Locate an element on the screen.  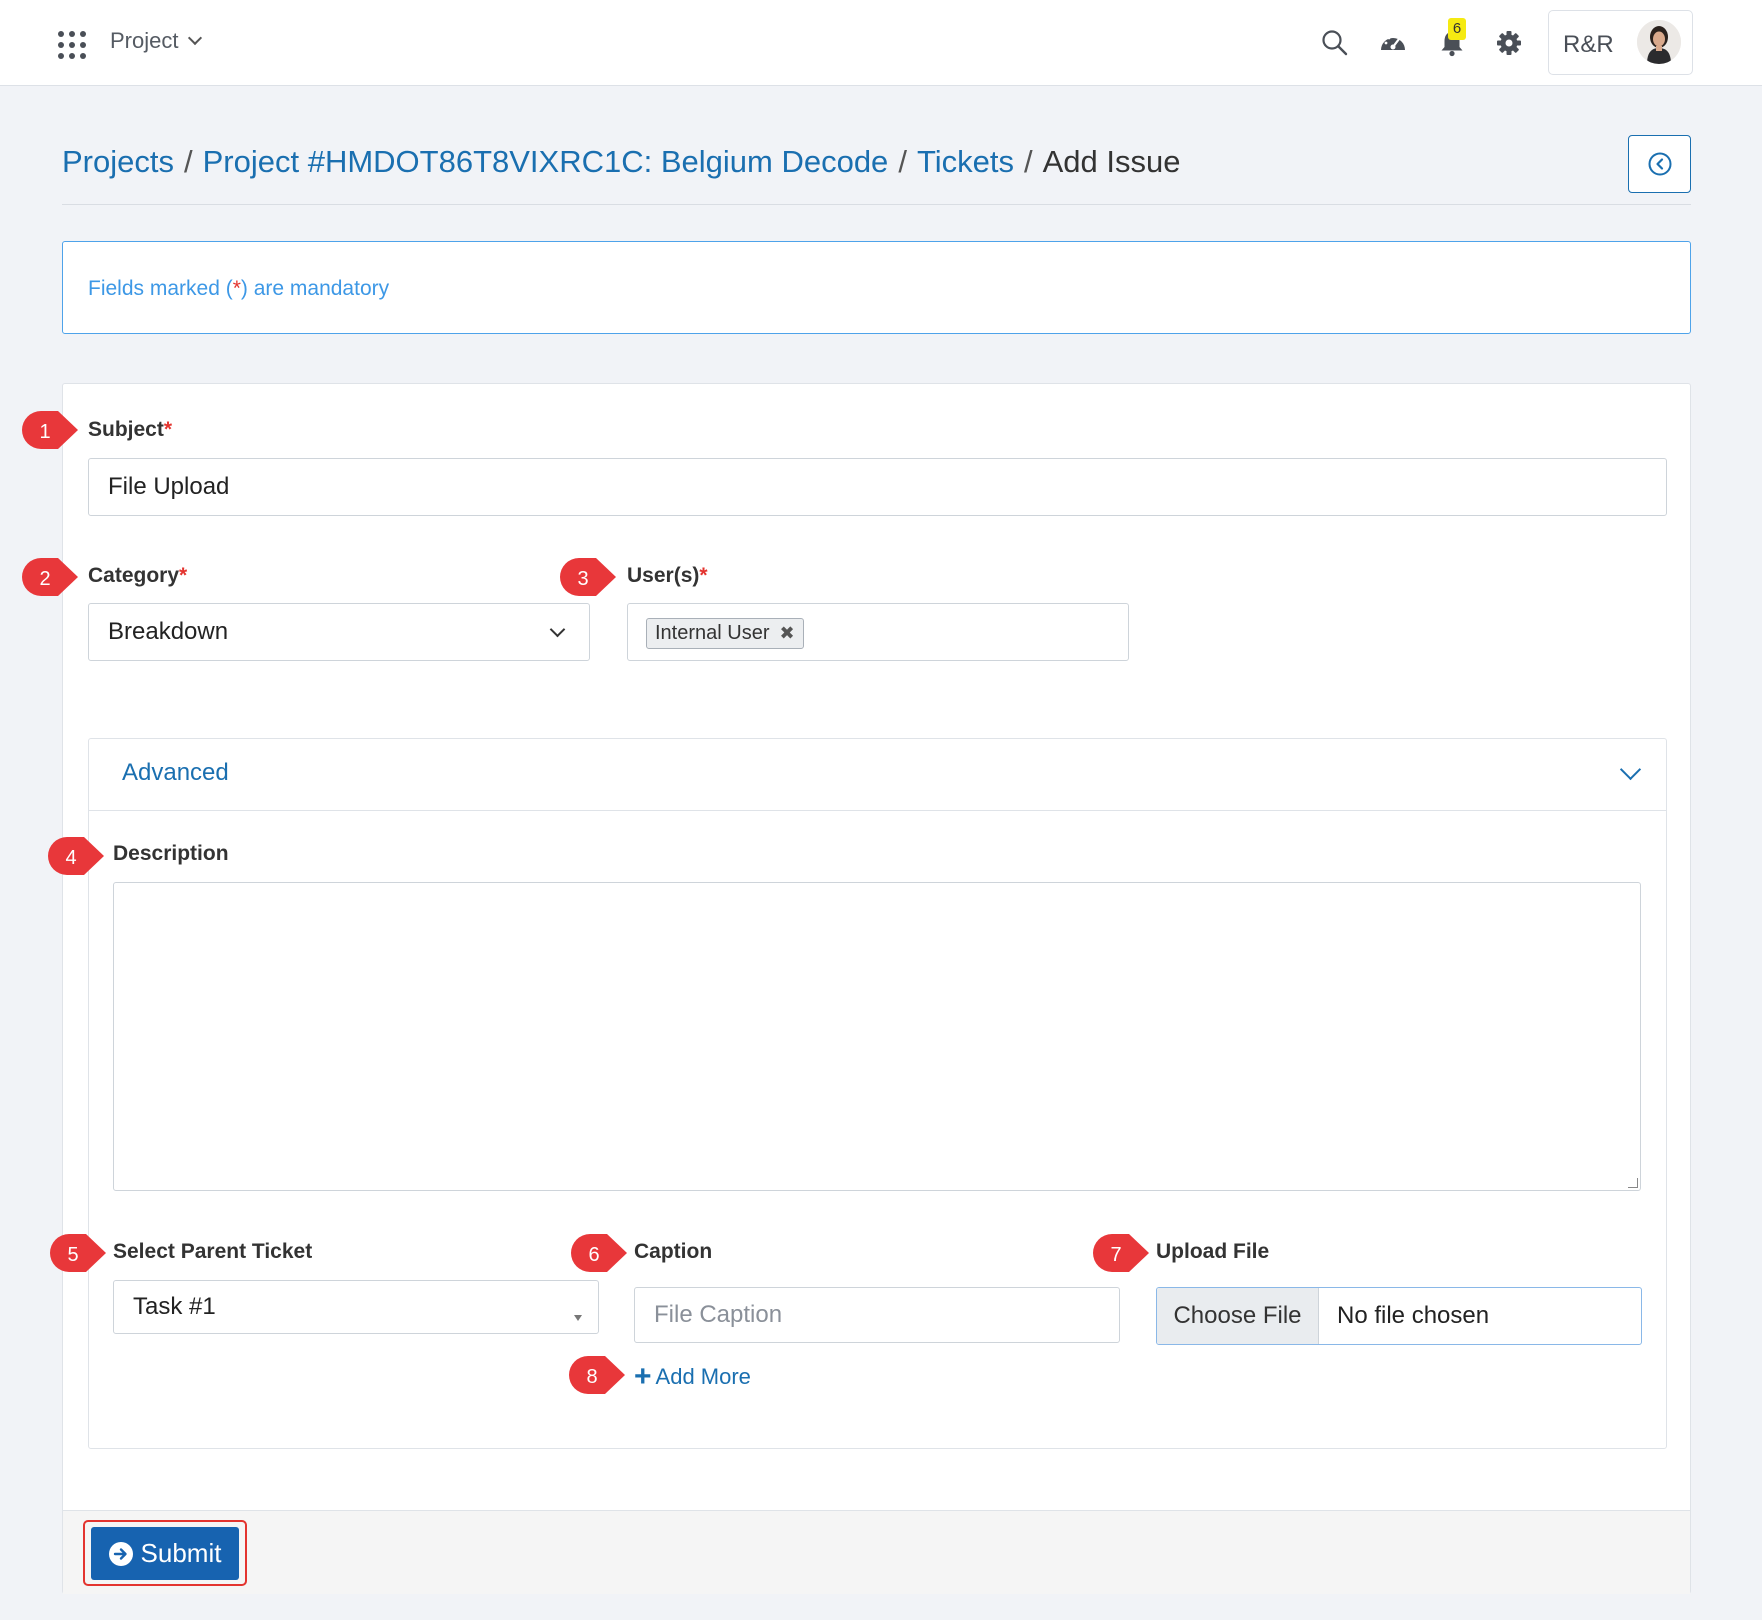
resize-handle is located at coordinates (1633, 1183).